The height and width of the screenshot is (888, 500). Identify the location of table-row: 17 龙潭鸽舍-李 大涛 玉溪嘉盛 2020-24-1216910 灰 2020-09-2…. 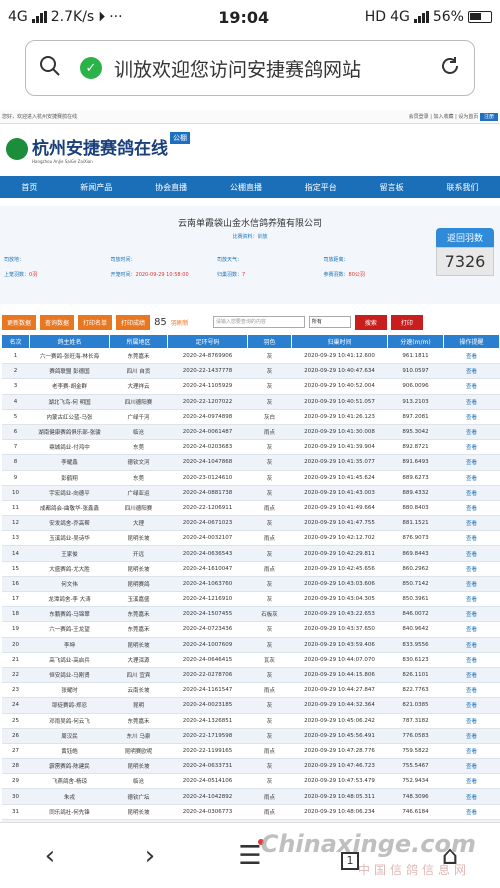
(250, 599).